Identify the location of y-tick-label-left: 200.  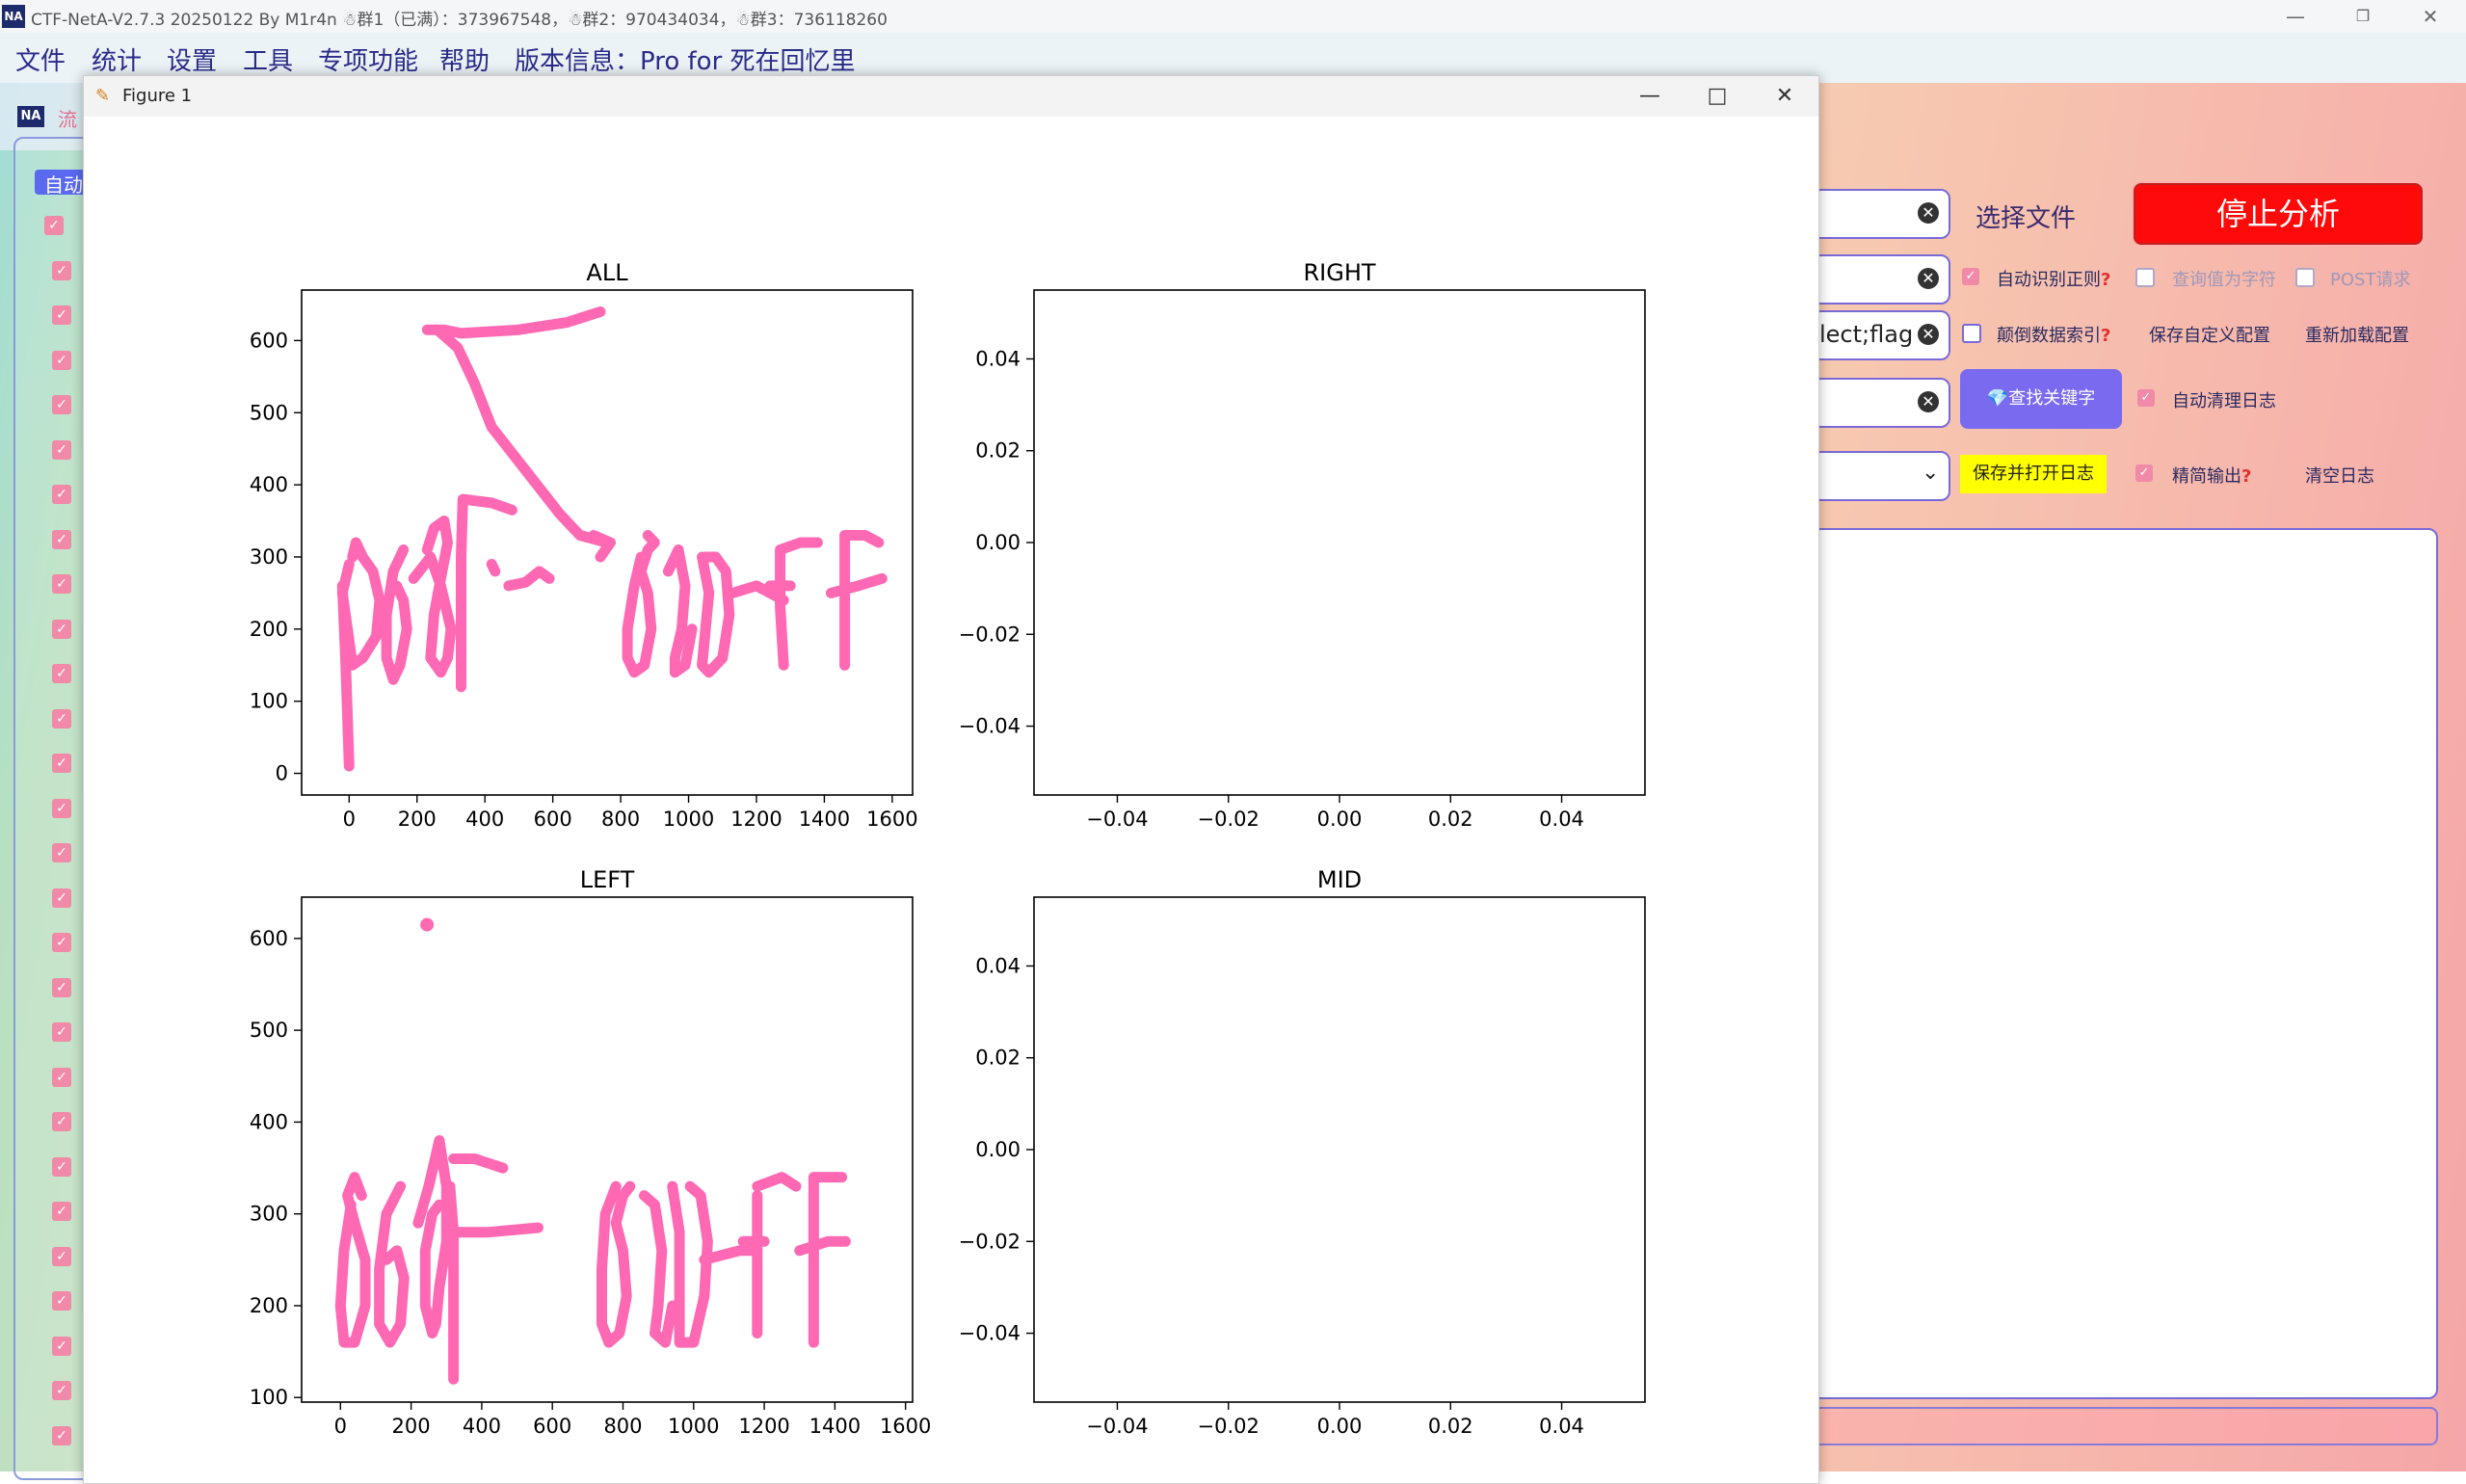
(269, 1305).